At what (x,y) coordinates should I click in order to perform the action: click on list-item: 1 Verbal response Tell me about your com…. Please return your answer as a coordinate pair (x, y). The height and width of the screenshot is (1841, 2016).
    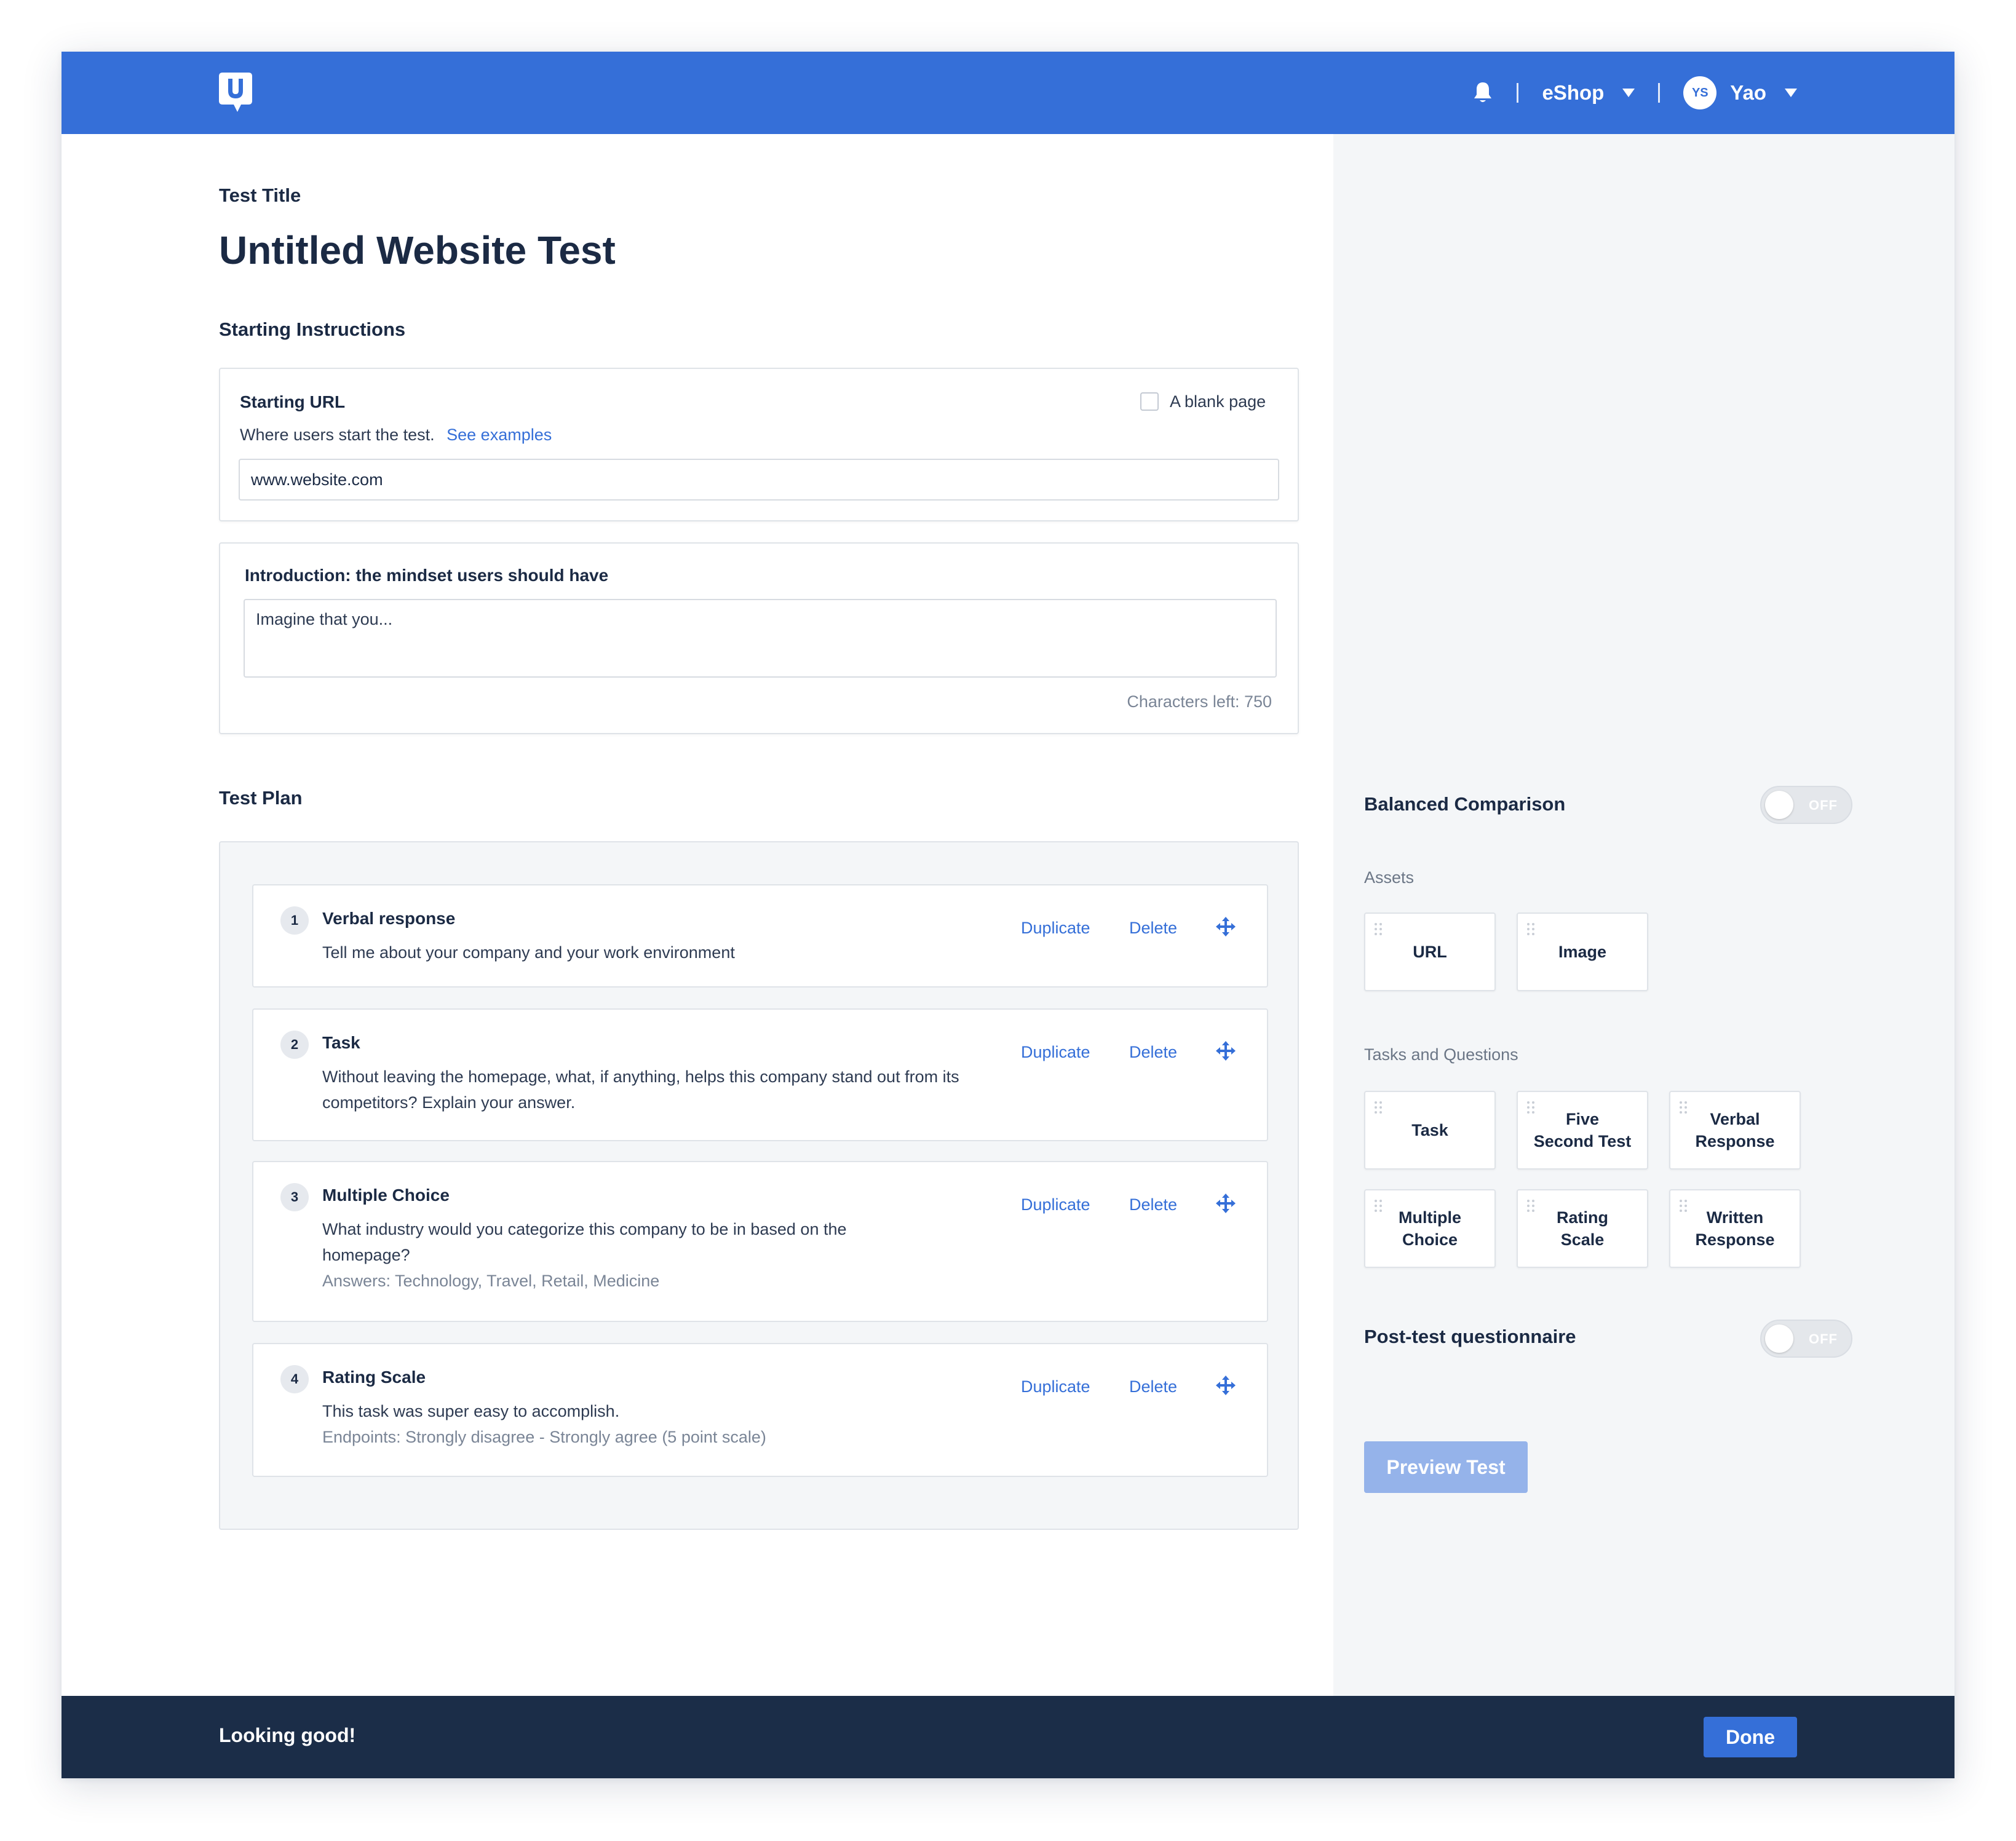
    Looking at the image, I should click on (760, 936).